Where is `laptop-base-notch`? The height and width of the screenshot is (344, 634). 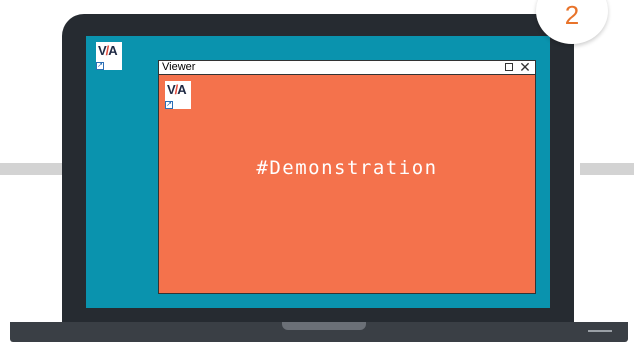 laptop-base-notch is located at coordinates (324, 326).